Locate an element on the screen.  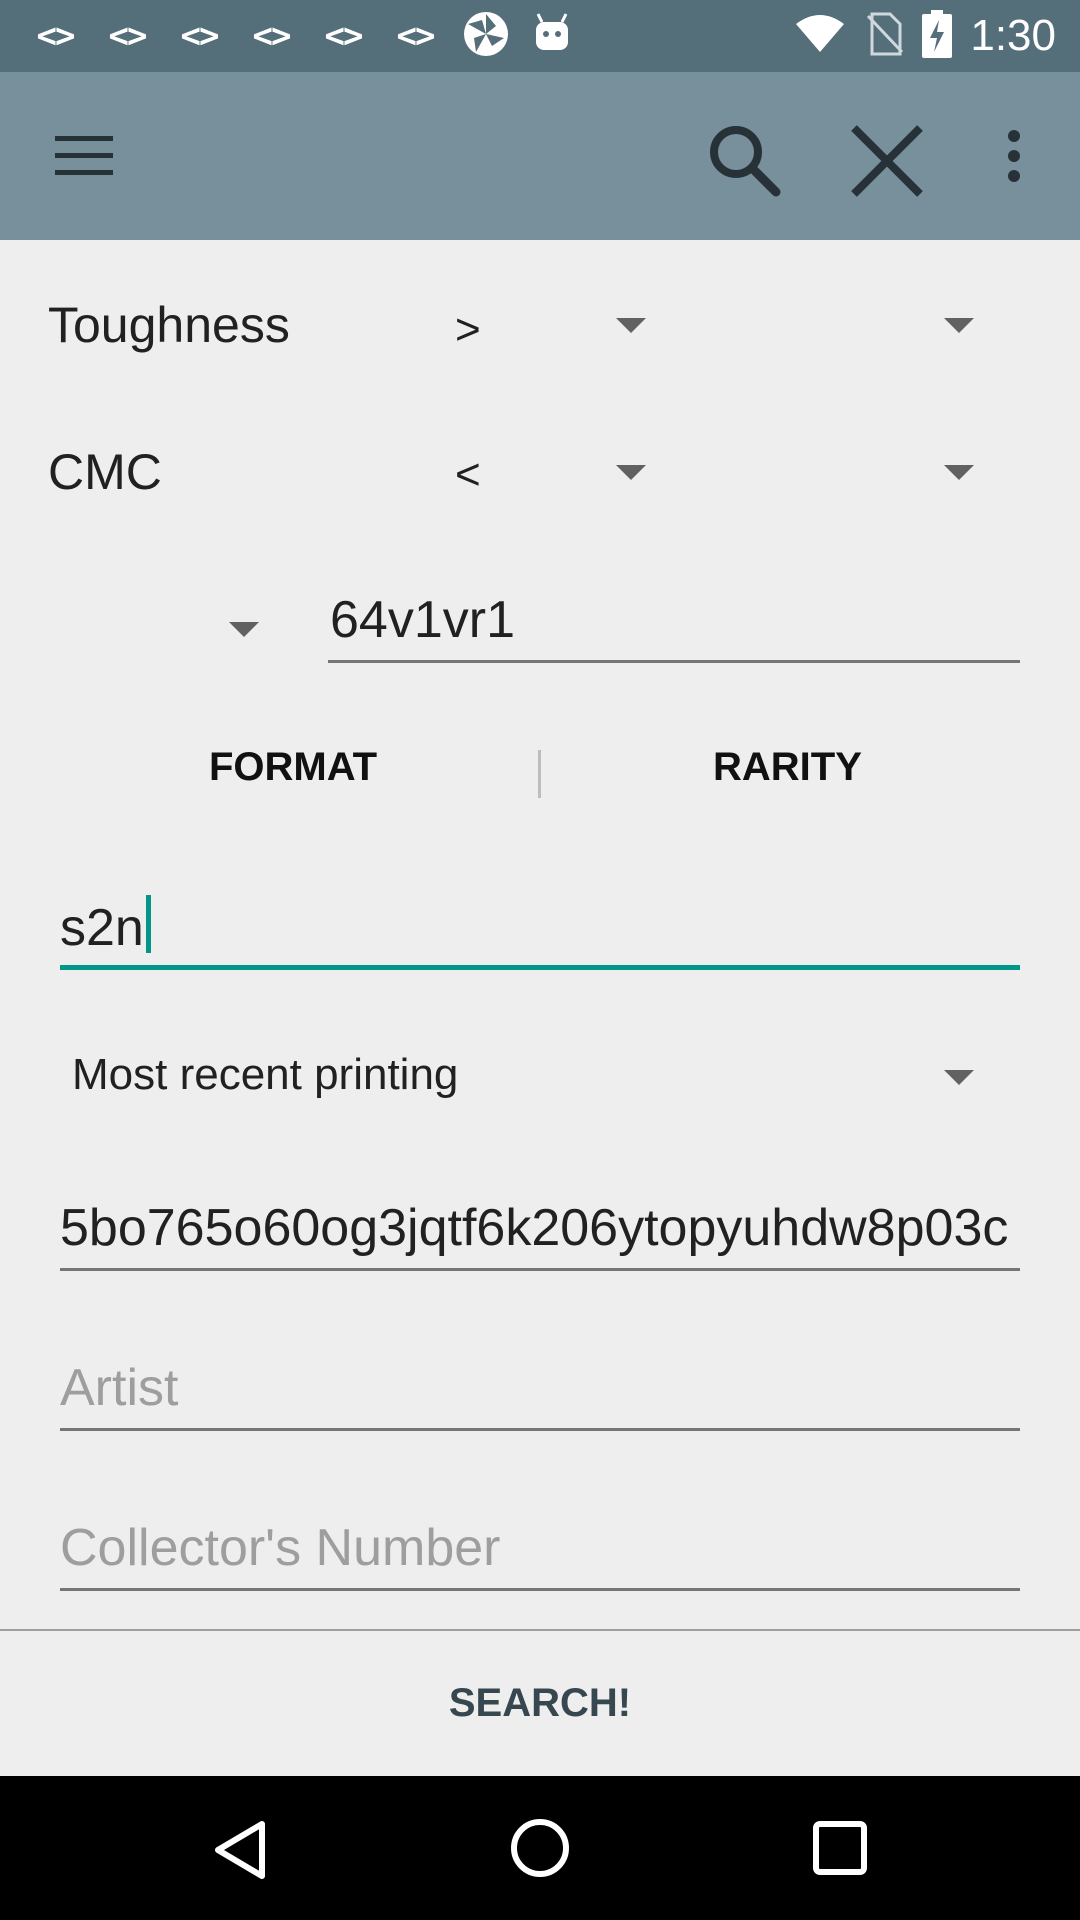
tab-format: FORMAT is located at coordinates (293, 767).